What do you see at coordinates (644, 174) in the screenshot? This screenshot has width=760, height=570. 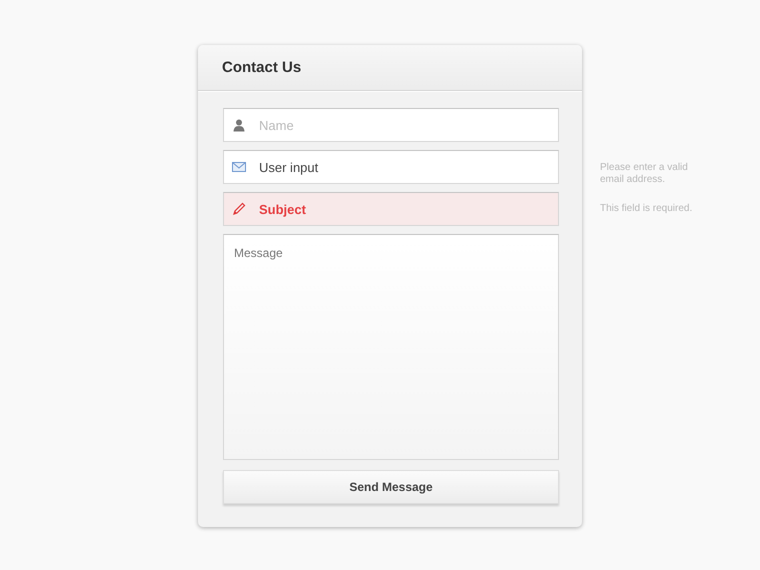 I see `validation-message: Please enter a valid email address.` at bounding box center [644, 174].